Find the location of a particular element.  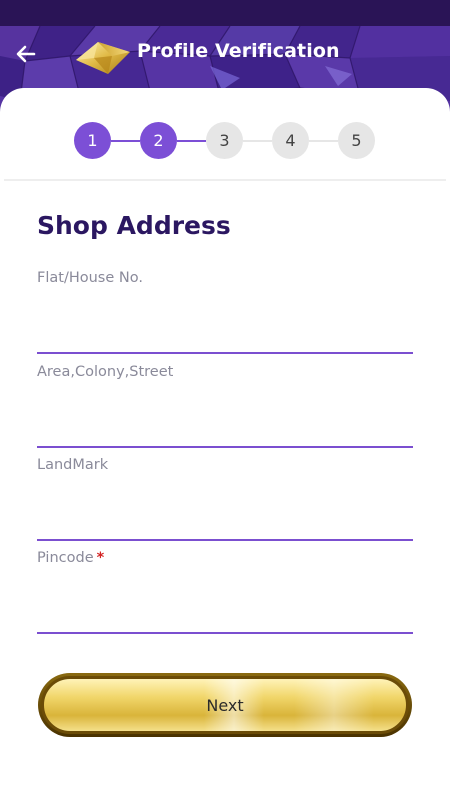

section-title: Shop Address is located at coordinates (134, 225).